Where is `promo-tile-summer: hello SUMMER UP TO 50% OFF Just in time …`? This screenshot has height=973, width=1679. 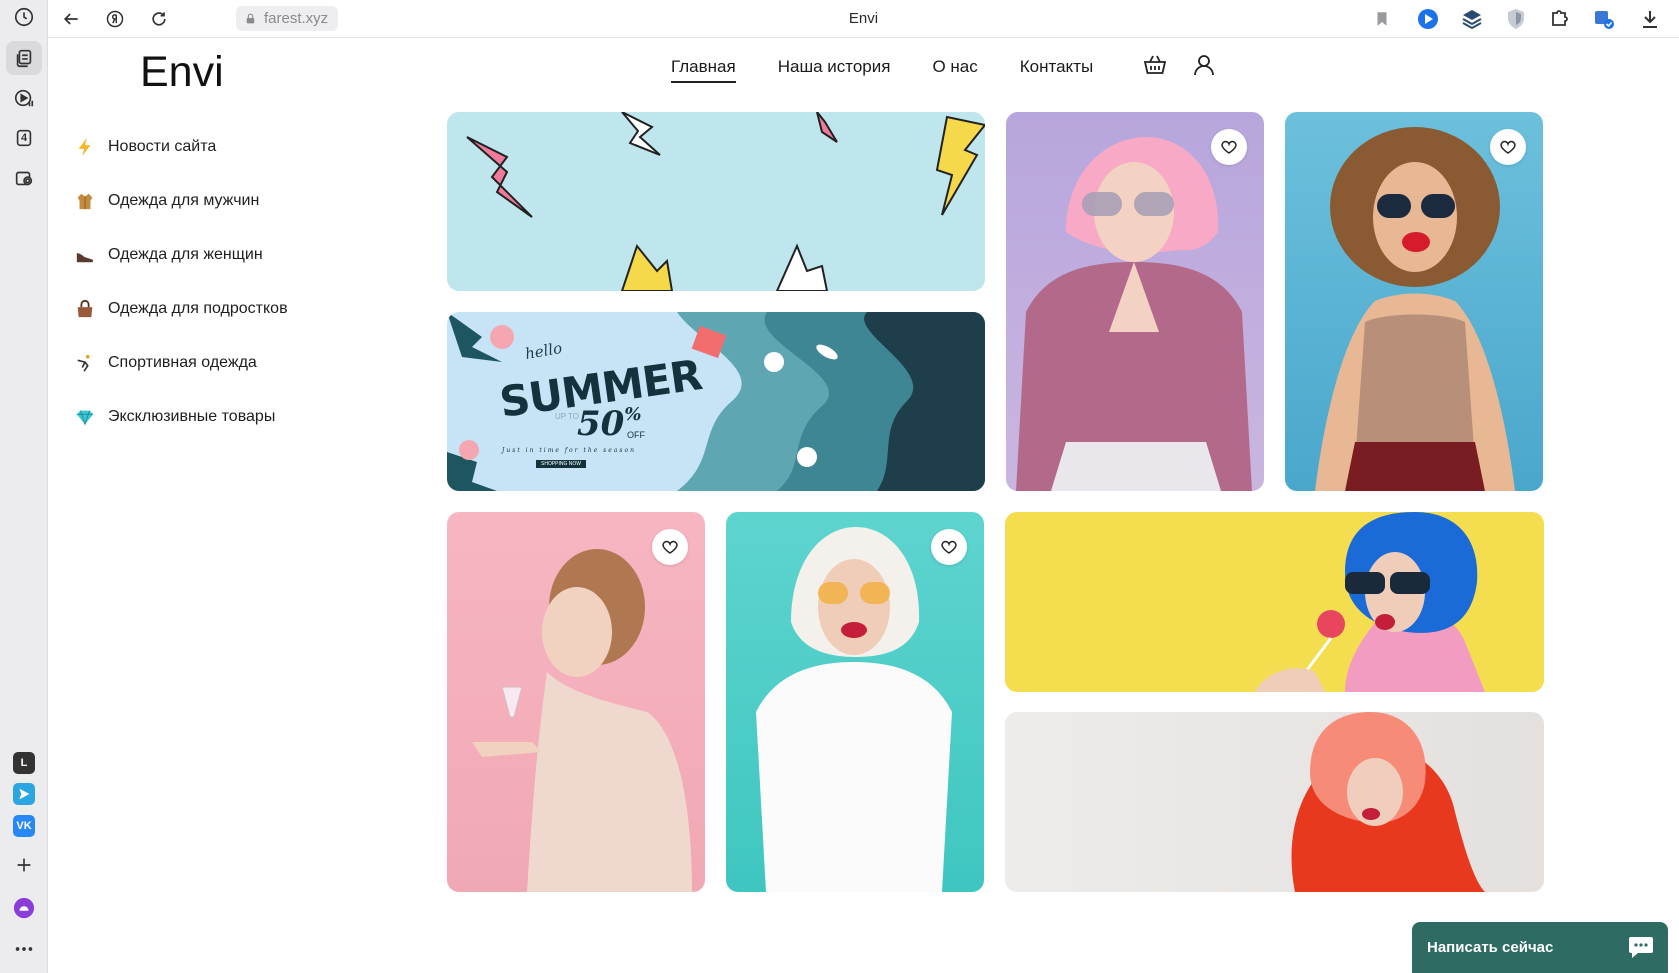
promo-tile-summer: hello SUMMER UP TO 50% OFF Just in time … is located at coordinates (716, 401).